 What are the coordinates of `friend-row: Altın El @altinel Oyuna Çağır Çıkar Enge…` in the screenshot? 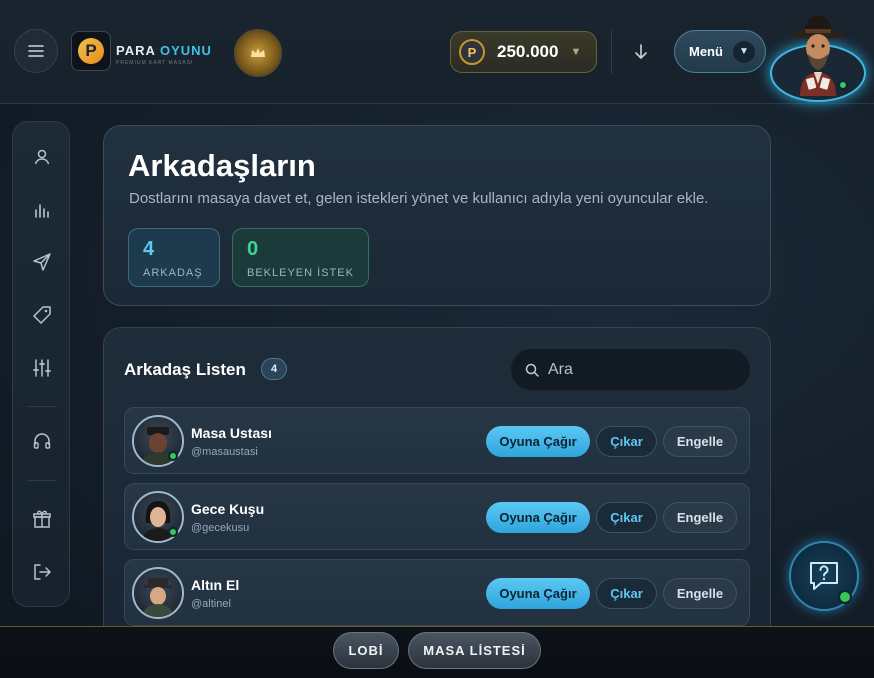 It's located at (437, 592).